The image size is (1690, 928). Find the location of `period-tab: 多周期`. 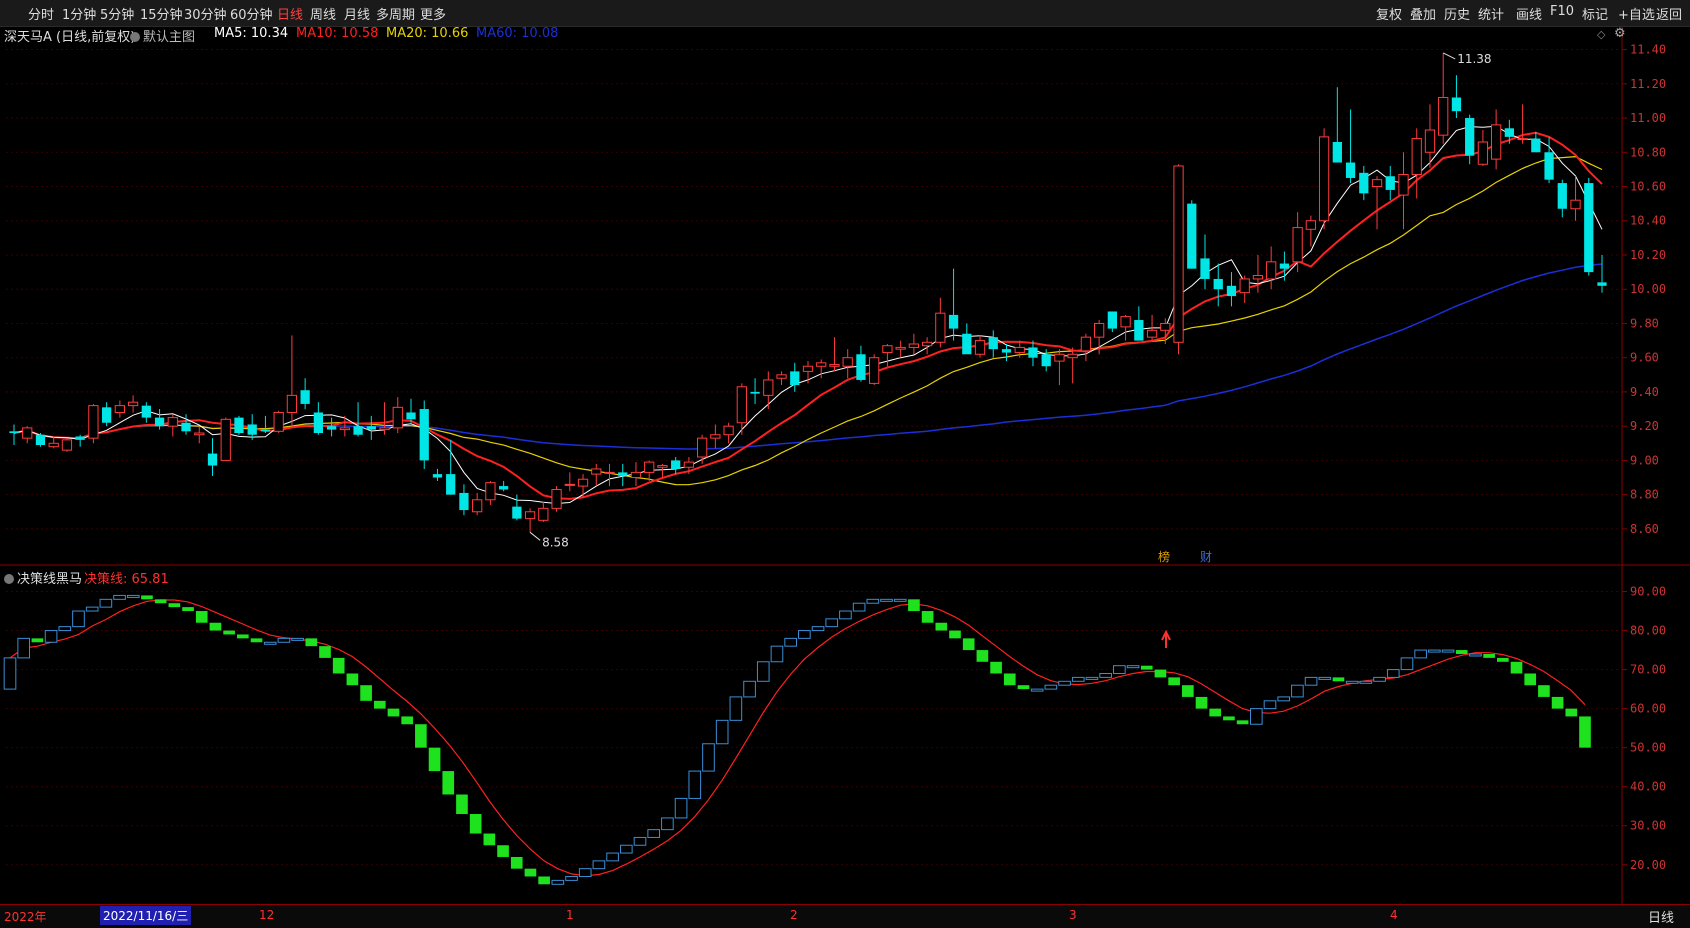

period-tab: 多周期 is located at coordinates (395, 13).